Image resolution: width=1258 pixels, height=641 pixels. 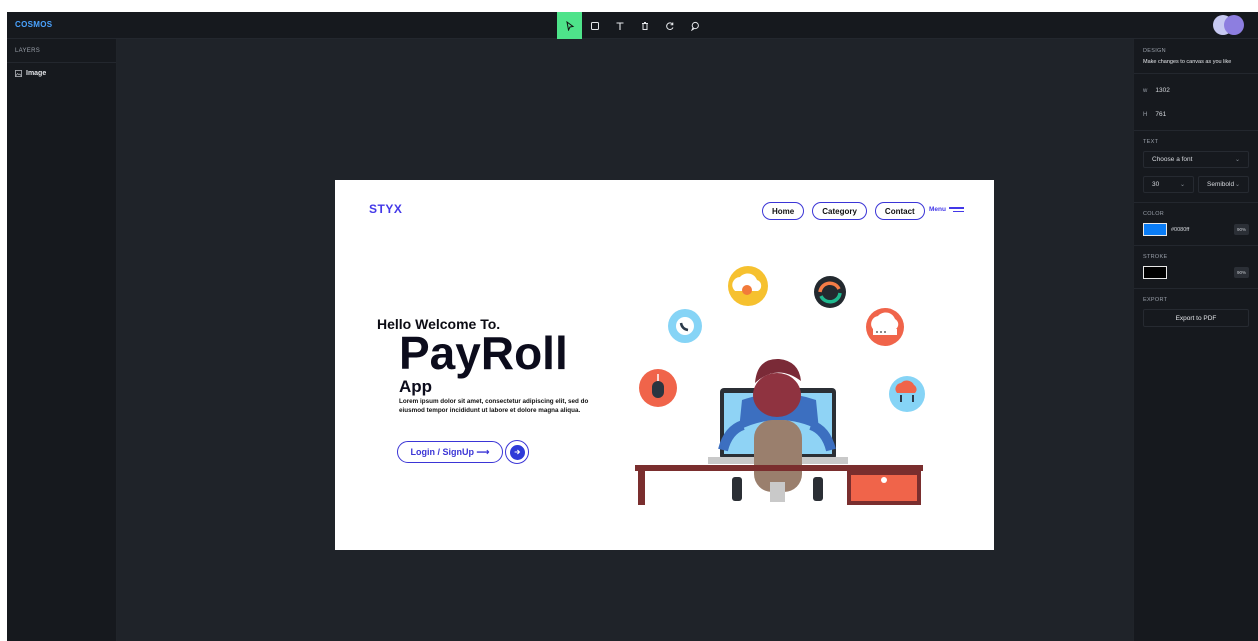 What do you see at coordinates (685, 326) in the screenshot?
I see `phone-icon-circle` at bounding box center [685, 326].